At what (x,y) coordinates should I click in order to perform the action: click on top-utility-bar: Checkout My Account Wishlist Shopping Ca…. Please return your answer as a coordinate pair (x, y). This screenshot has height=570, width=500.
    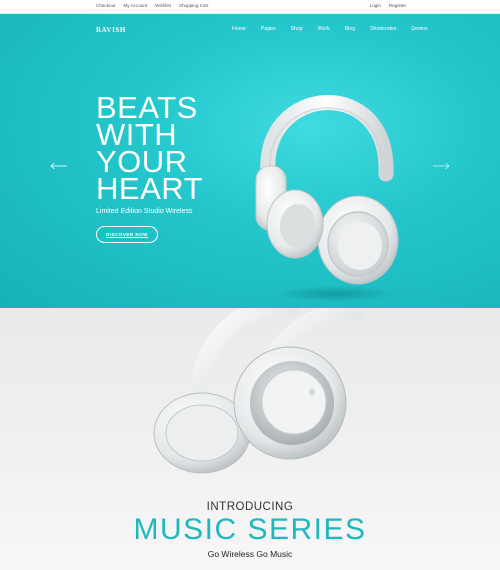
    Looking at the image, I should click on (250, 7).